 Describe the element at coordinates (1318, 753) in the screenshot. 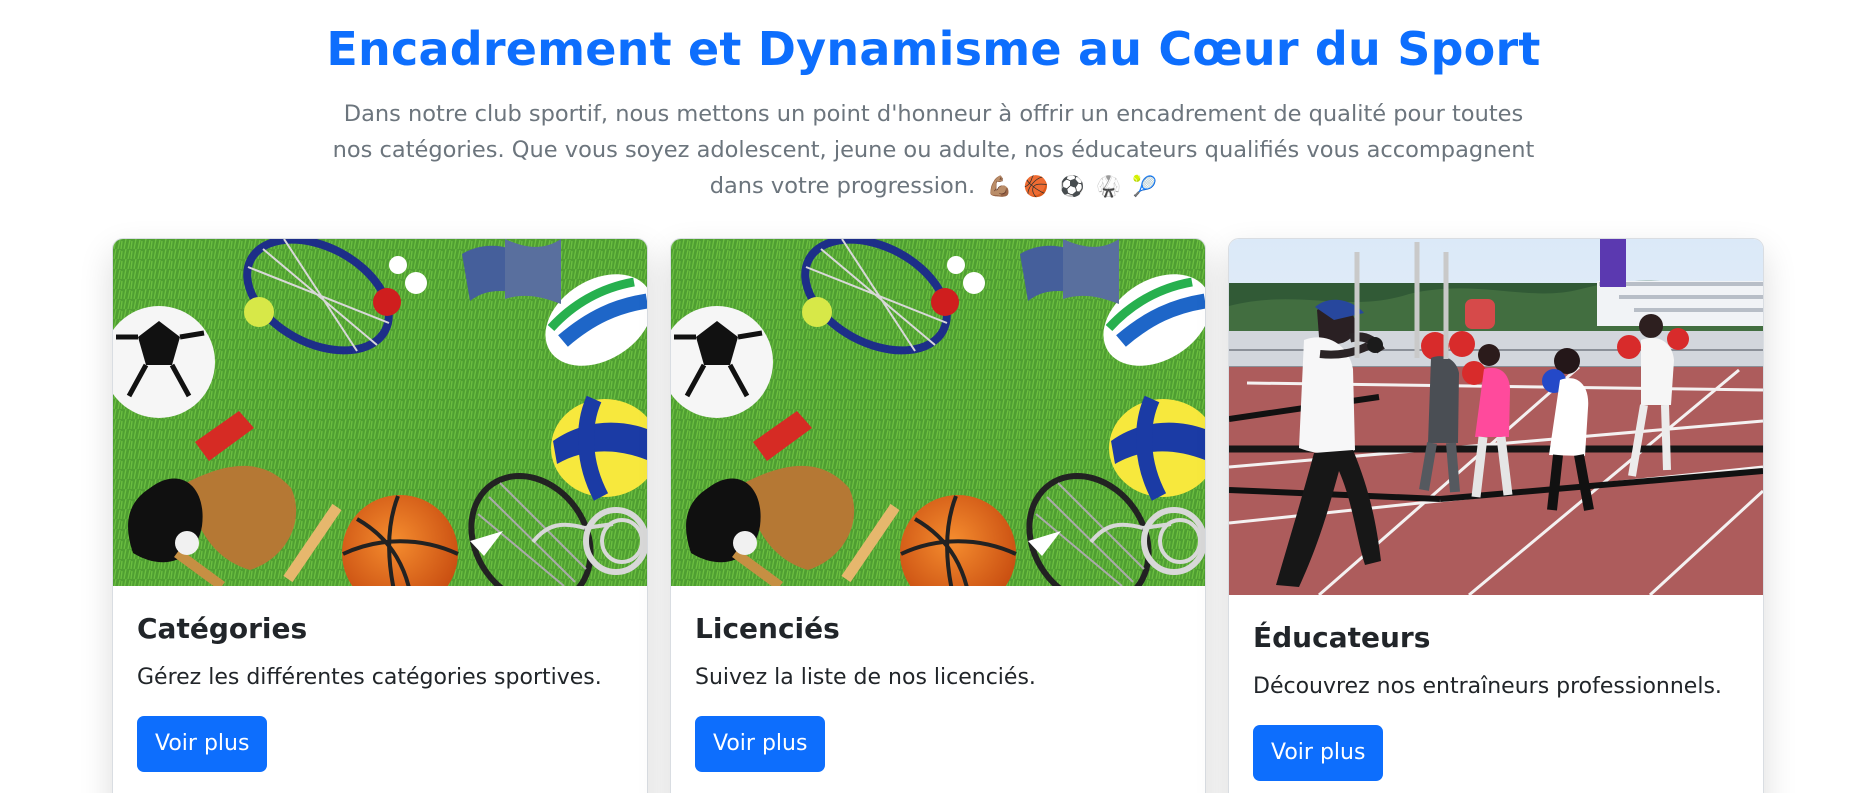

I see `coaches-view-more-button: Voir plus` at that location.